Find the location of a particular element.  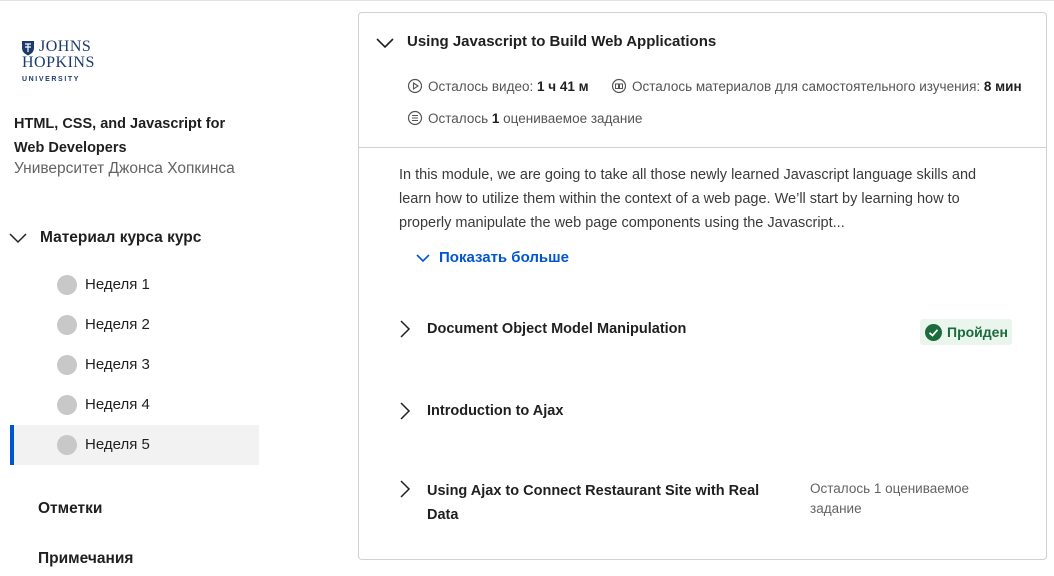

sidebar-item-grades: Отметки is located at coordinates (70, 509).